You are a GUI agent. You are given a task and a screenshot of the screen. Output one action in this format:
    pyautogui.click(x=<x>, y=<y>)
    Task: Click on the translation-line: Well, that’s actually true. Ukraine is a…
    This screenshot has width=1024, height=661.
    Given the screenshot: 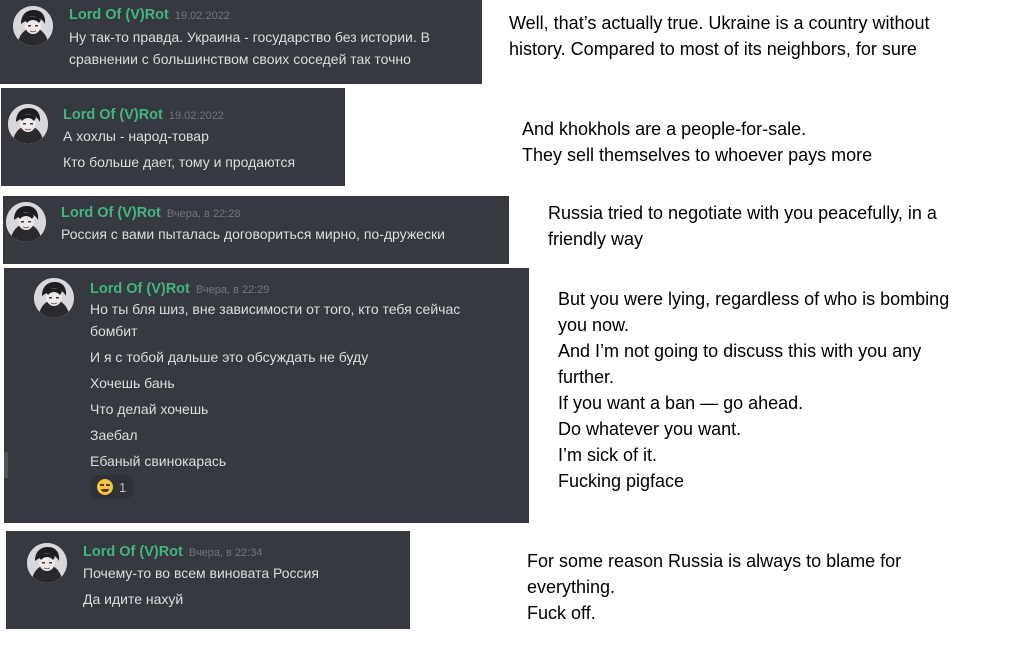 What is the action you would take?
    pyautogui.click(x=719, y=23)
    